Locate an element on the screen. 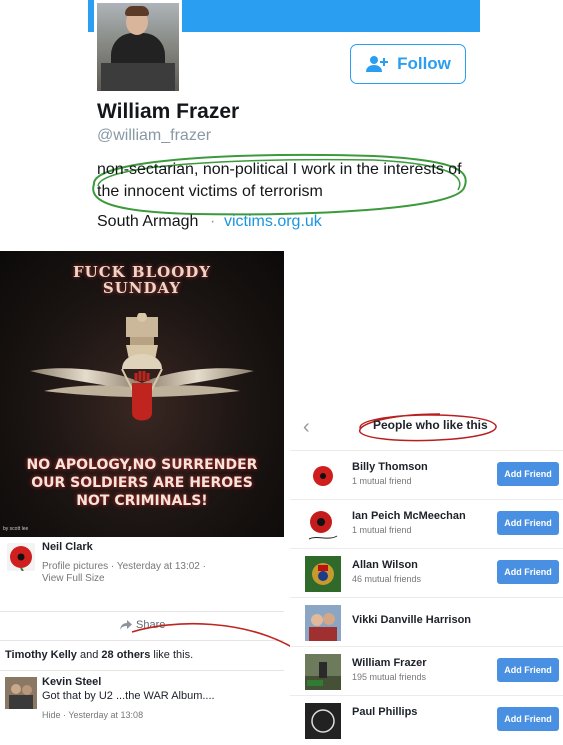 This screenshot has width=563, height=745. commenter-avatar is located at coordinates (21, 693).